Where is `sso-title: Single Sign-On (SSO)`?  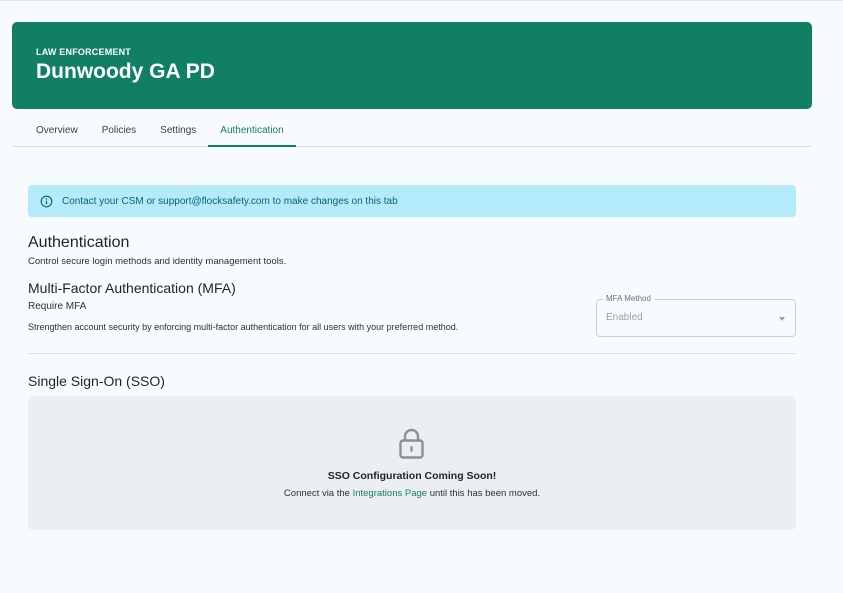 sso-title: Single Sign-On (SSO) is located at coordinates (96, 381).